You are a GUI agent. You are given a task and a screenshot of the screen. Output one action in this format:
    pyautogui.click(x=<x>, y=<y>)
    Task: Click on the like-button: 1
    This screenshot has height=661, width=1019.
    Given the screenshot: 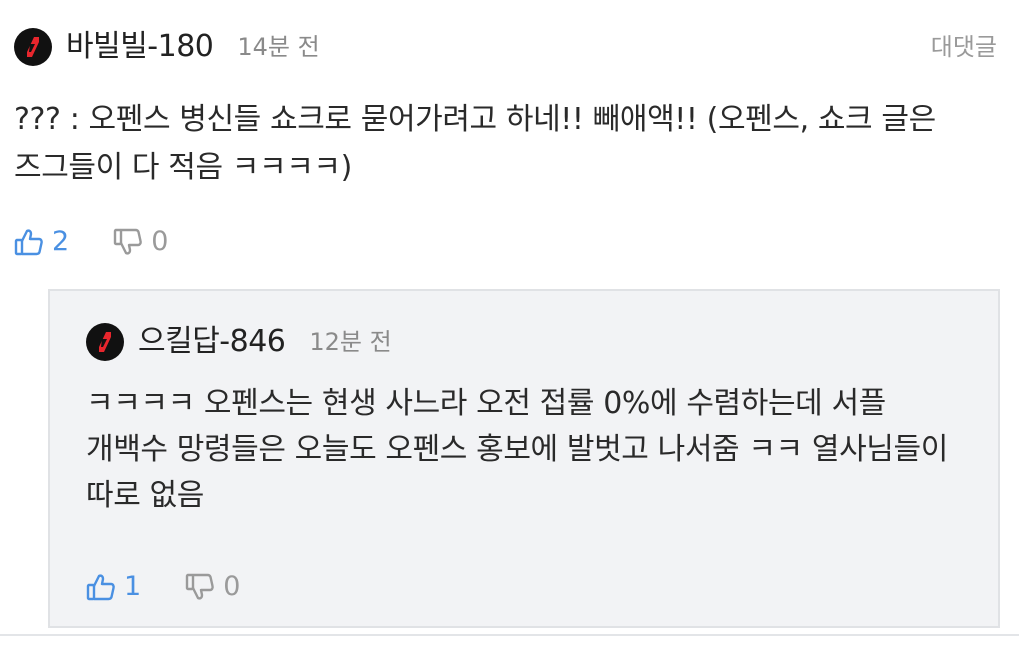 What is the action you would take?
    pyautogui.click(x=113, y=587)
    